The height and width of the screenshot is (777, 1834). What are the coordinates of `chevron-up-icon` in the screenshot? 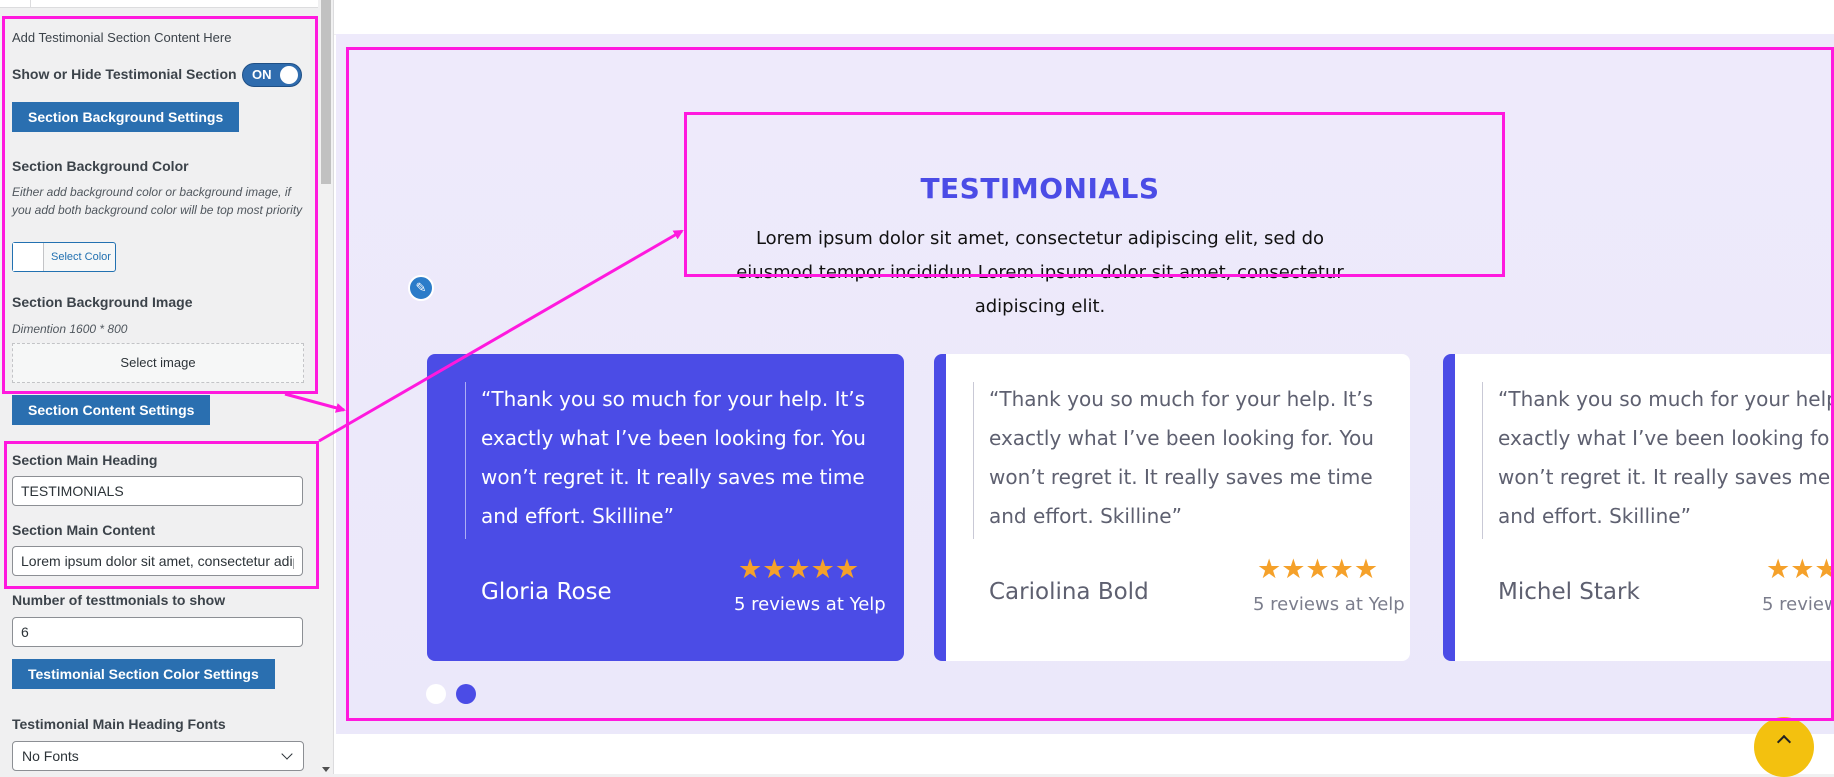 It's located at (1784, 742).